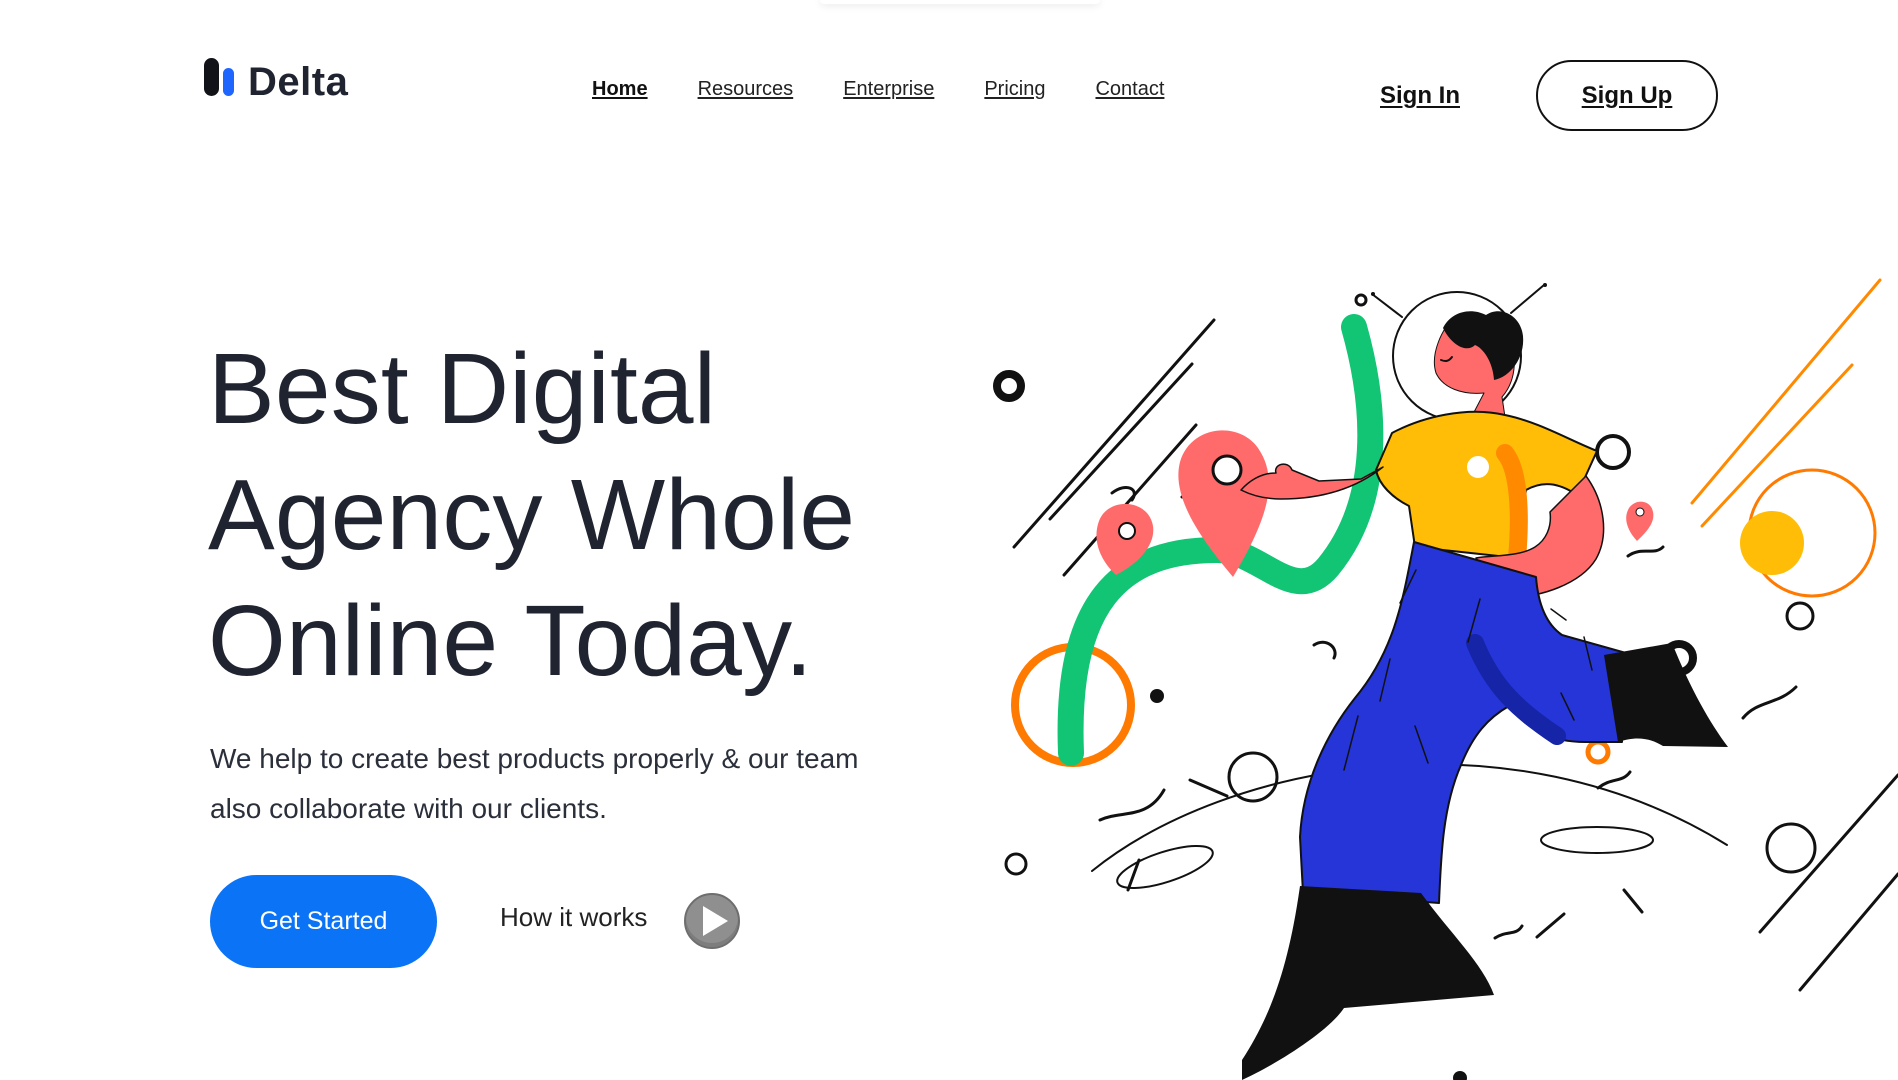  I want to click on brand-logo-link: Delta, so click(276, 80).